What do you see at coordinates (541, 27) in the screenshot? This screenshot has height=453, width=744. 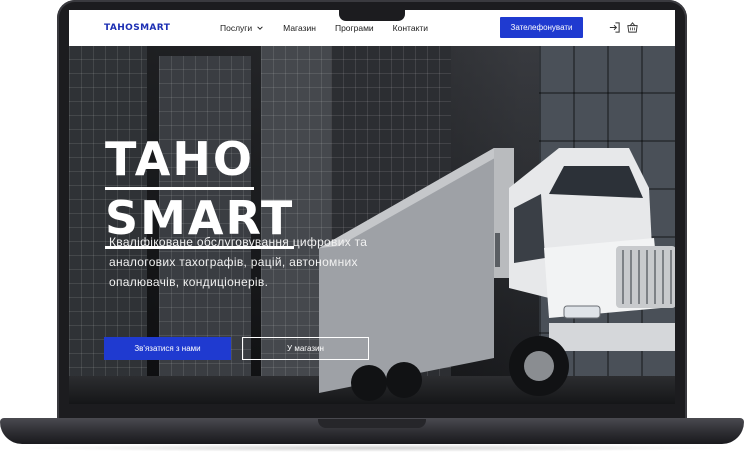 I see `call-button: Зателефонувати` at bounding box center [541, 27].